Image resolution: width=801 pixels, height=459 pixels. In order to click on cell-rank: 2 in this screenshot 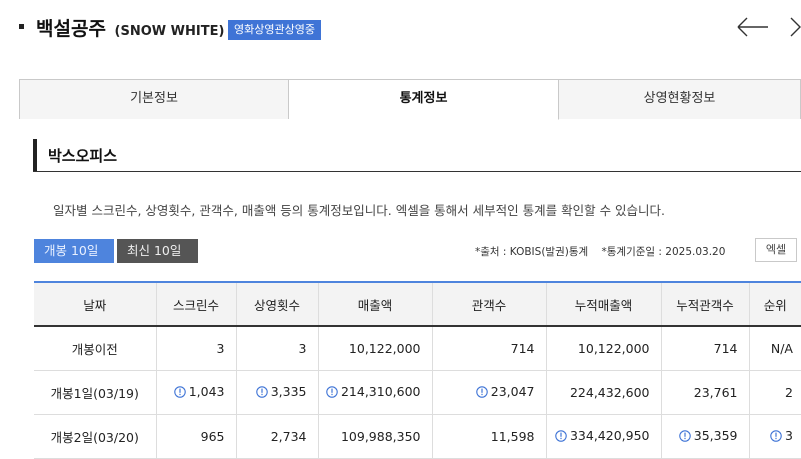, I will do `click(774, 392)`.